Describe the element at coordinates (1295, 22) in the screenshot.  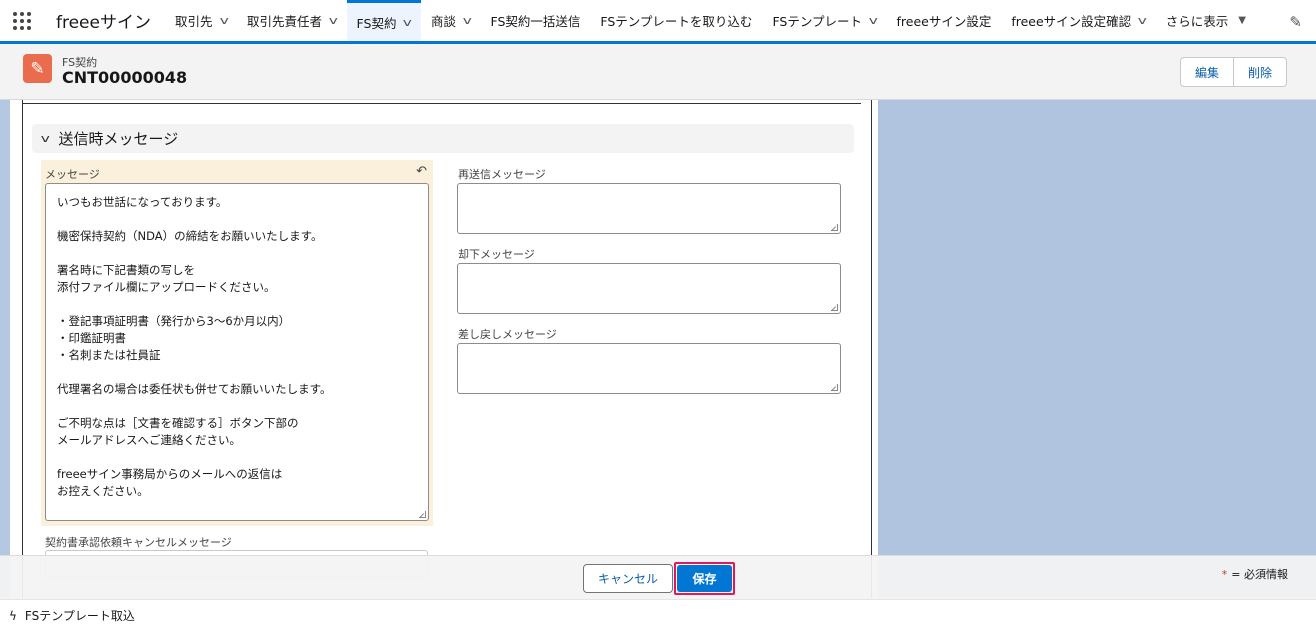
I see `edit-nav-pencil-icon: ✎` at that location.